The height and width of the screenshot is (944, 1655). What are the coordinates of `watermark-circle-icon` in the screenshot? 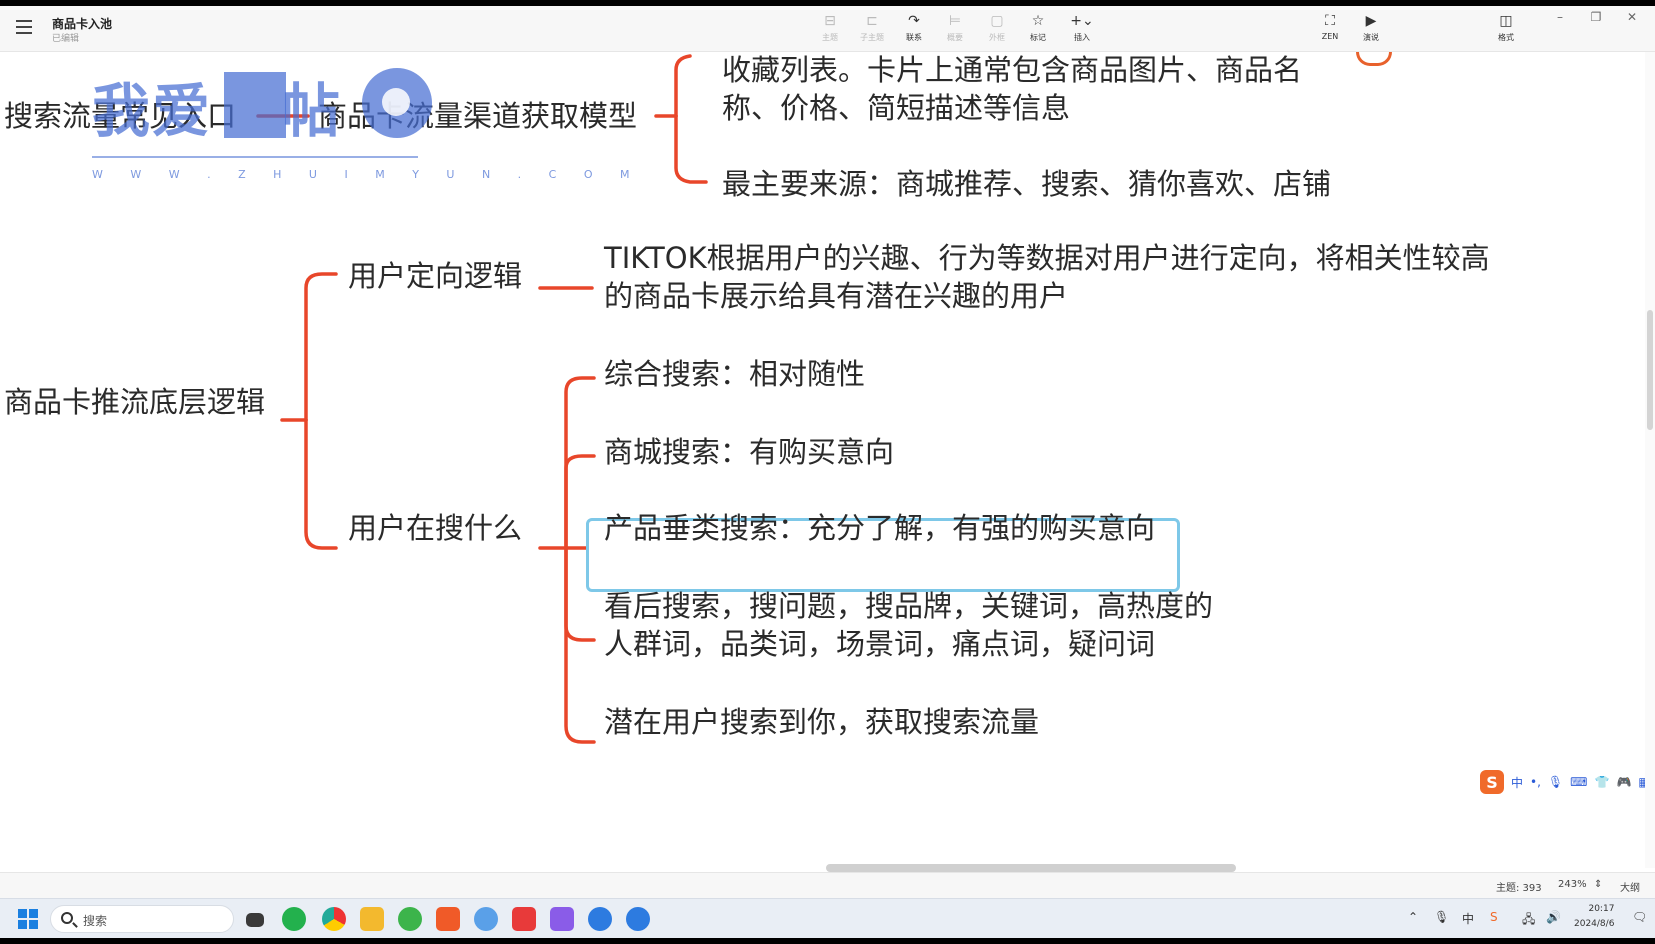 It's located at (397, 103).